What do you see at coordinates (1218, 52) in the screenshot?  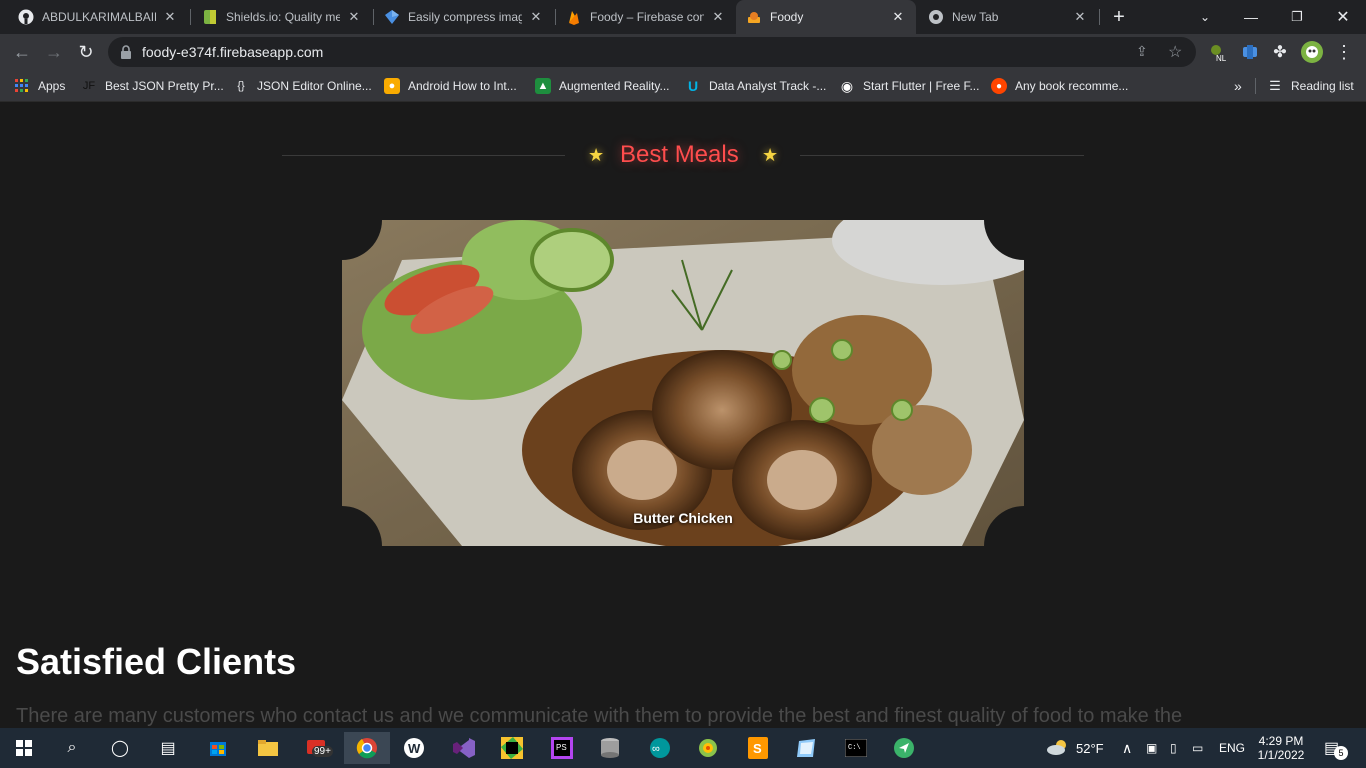 I see `nl-extension-icon: NL` at bounding box center [1218, 52].